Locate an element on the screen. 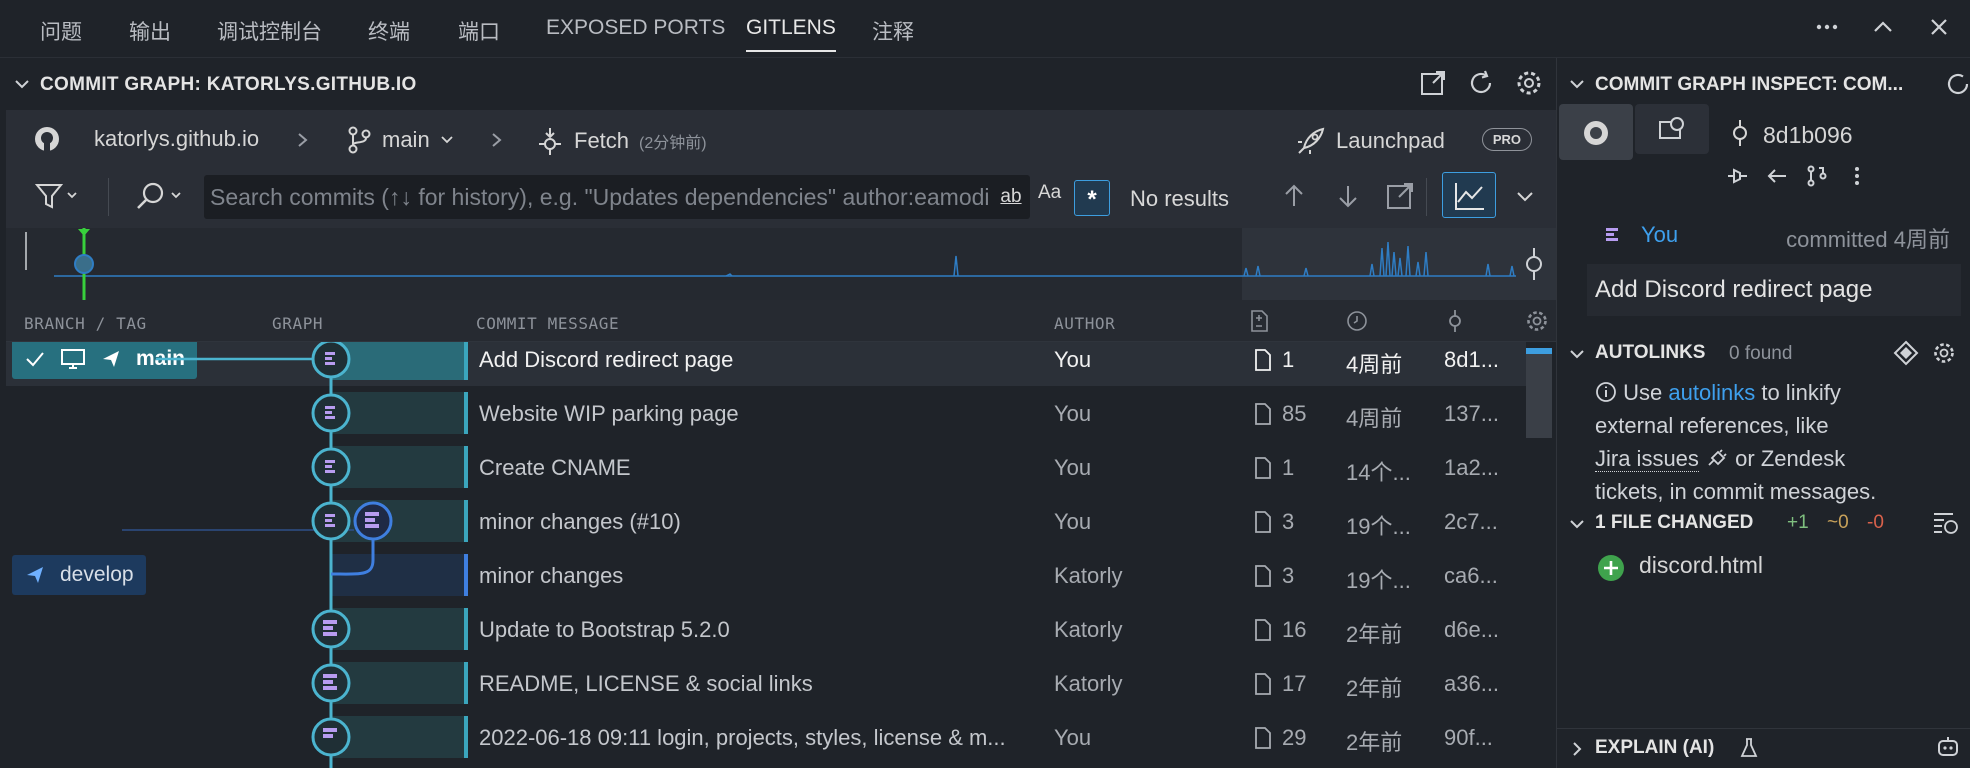  column-graph: GRAPH is located at coordinates (297, 323).